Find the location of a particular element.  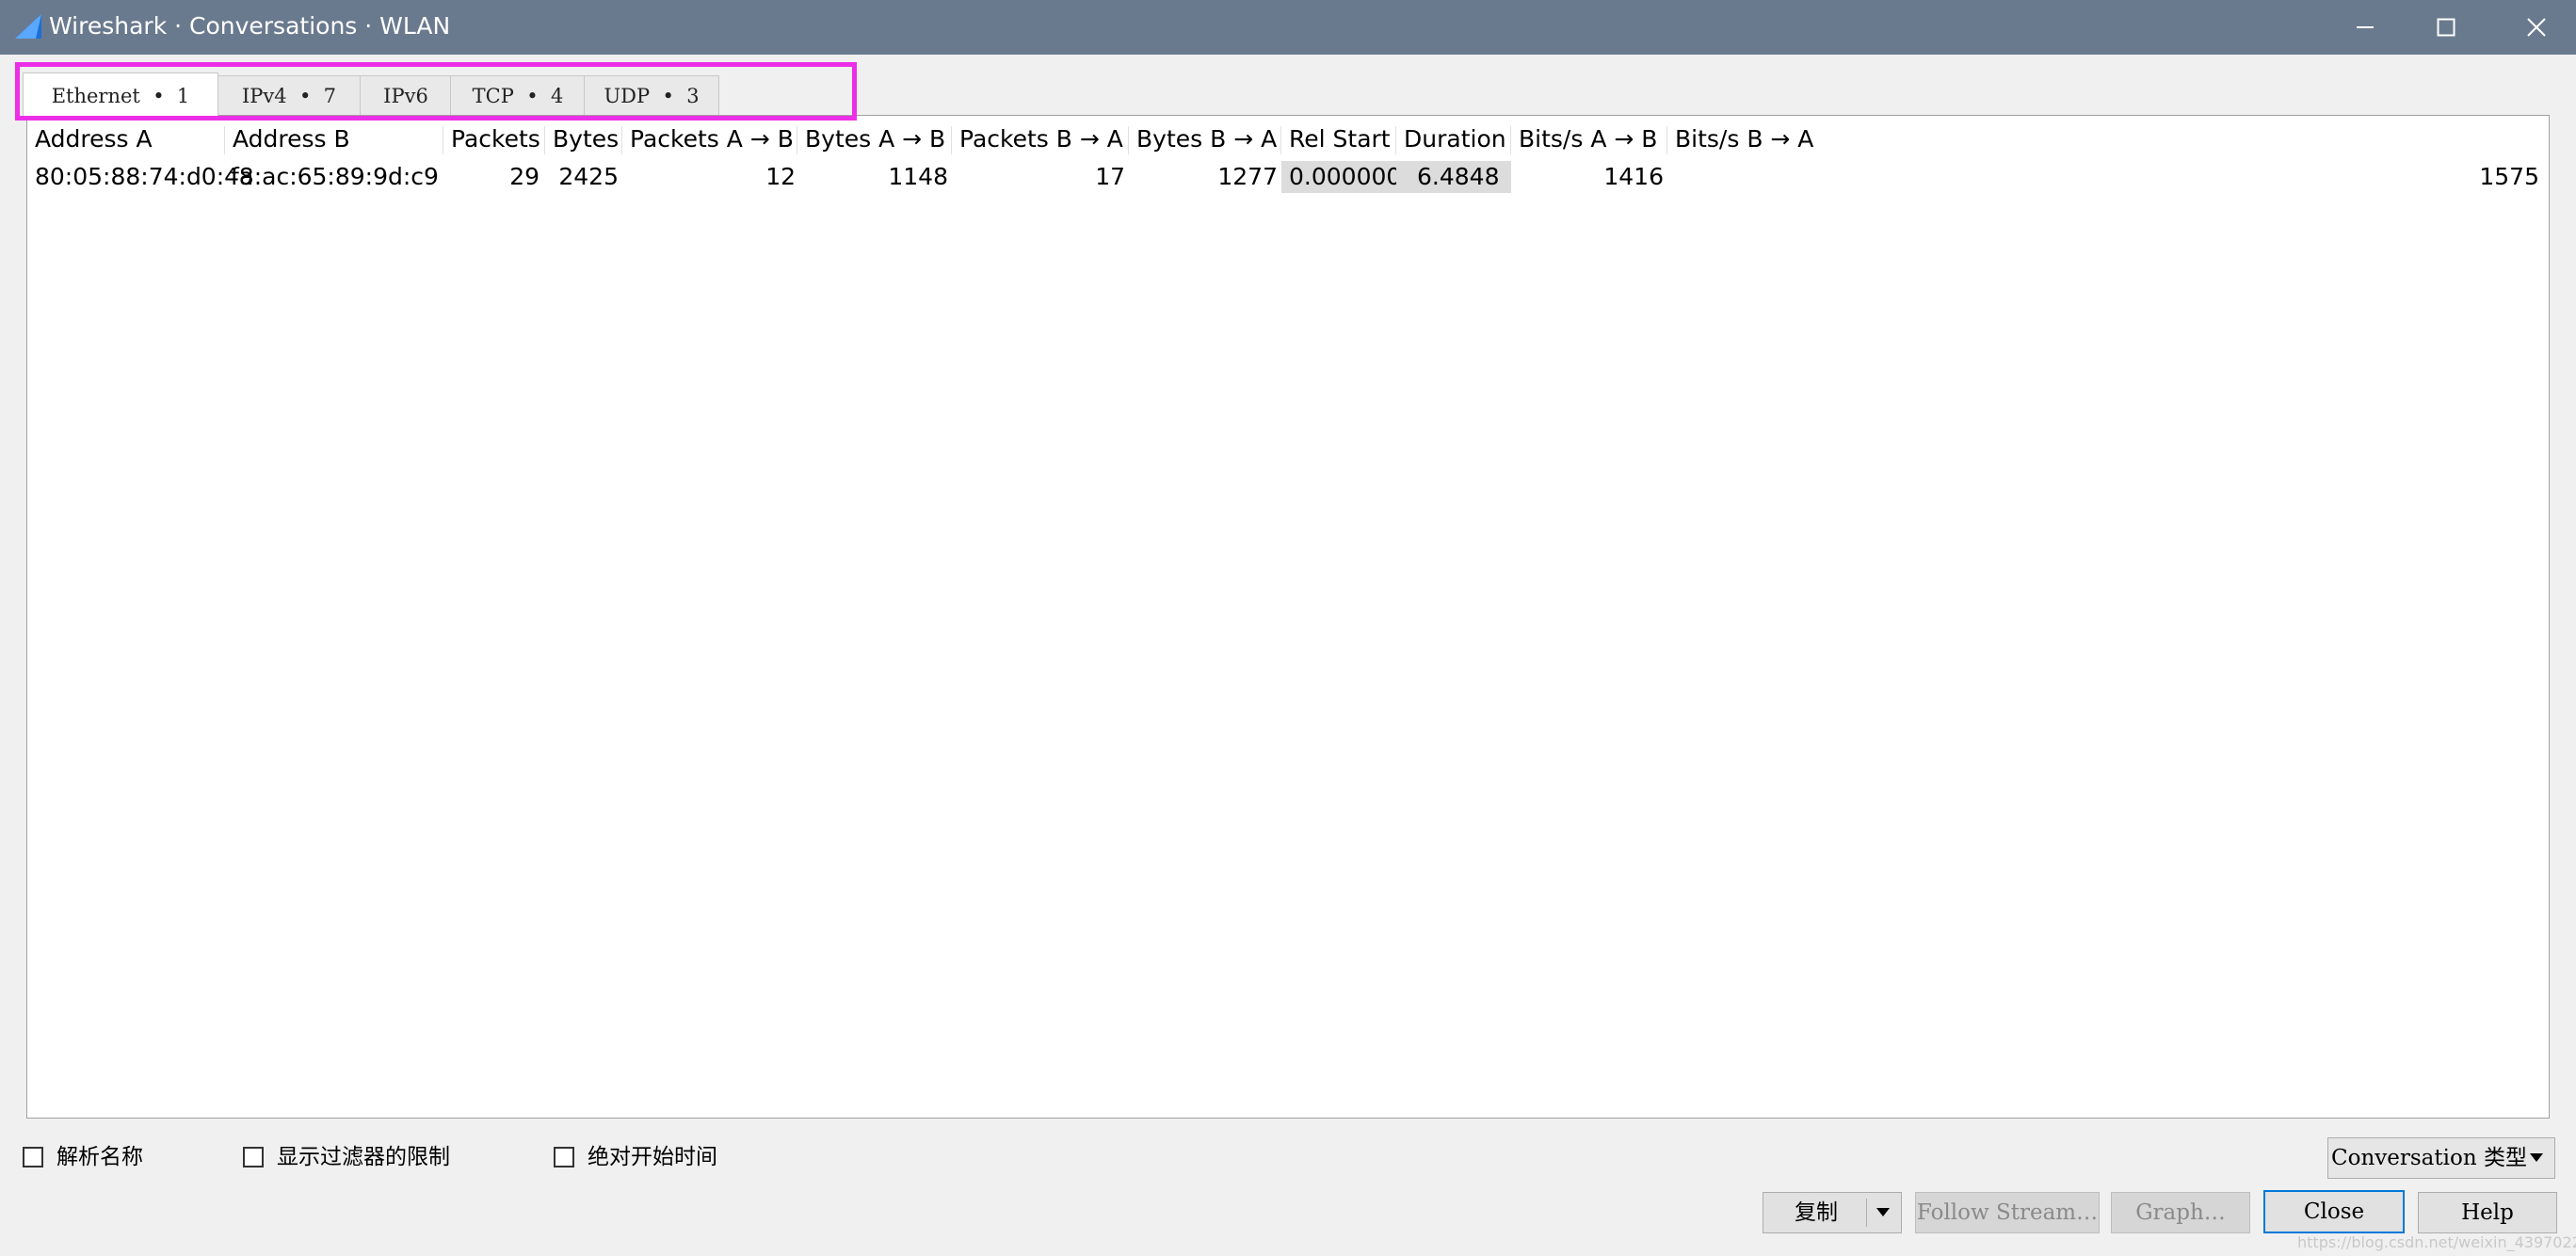

column-header-label: Packets B → A is located at coordinates (1041, 139).